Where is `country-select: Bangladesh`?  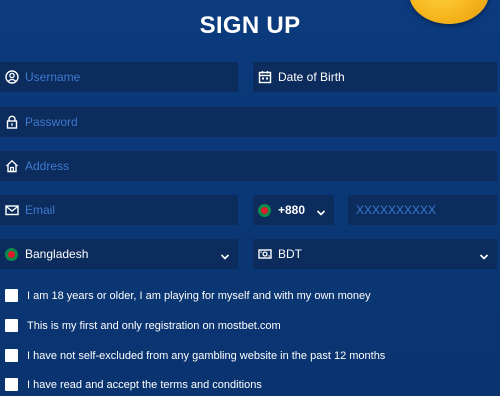 country-select: Bangladesh is located at coordinates (119, 254).